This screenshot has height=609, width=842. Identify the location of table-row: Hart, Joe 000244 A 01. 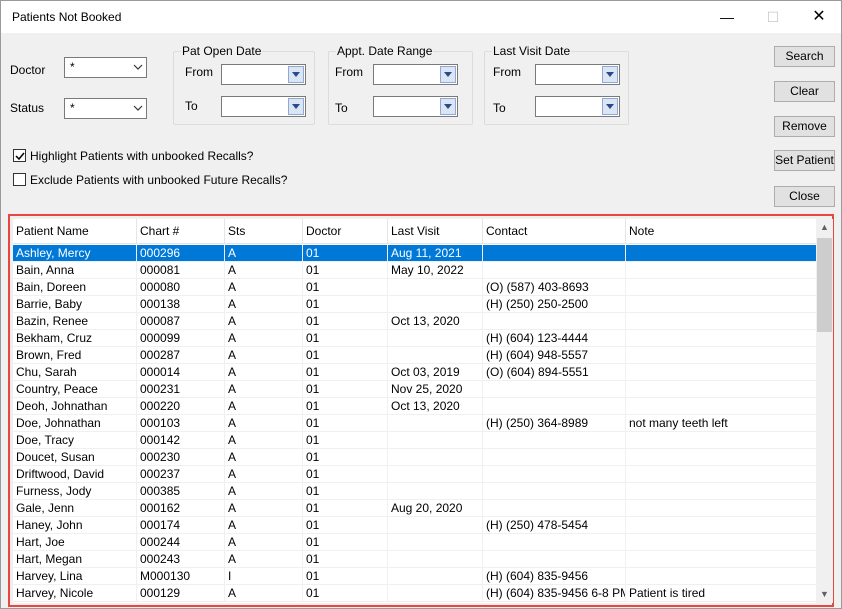
(415, 542).